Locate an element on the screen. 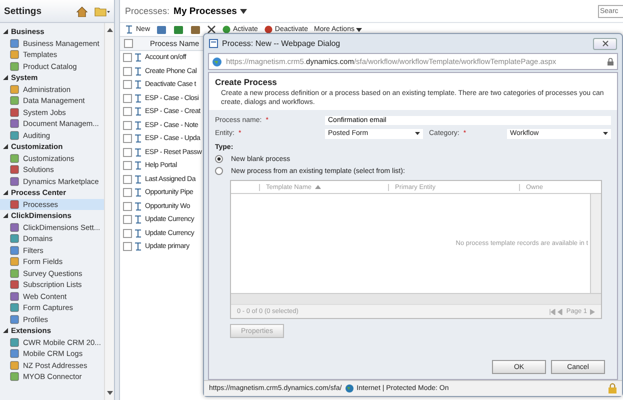 The image size is (623, 400). area-title: Settings is located at coordinates (23, 11).